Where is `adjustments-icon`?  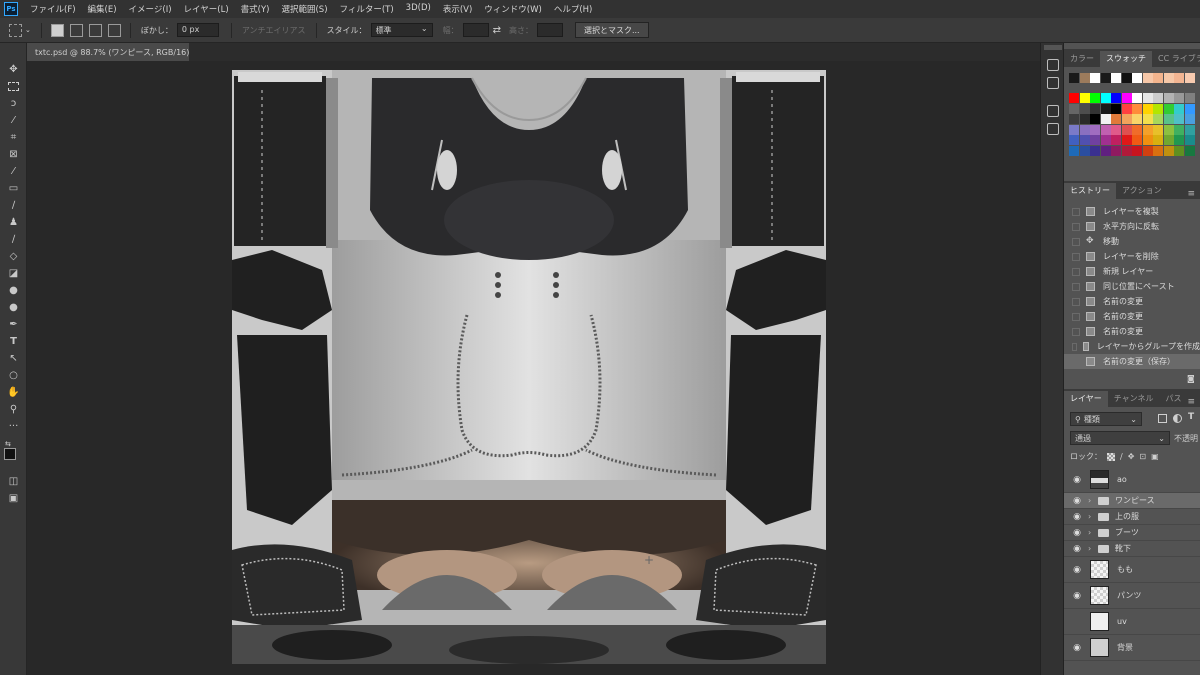
adjustments-icon is located at coordinates (1053, 65).